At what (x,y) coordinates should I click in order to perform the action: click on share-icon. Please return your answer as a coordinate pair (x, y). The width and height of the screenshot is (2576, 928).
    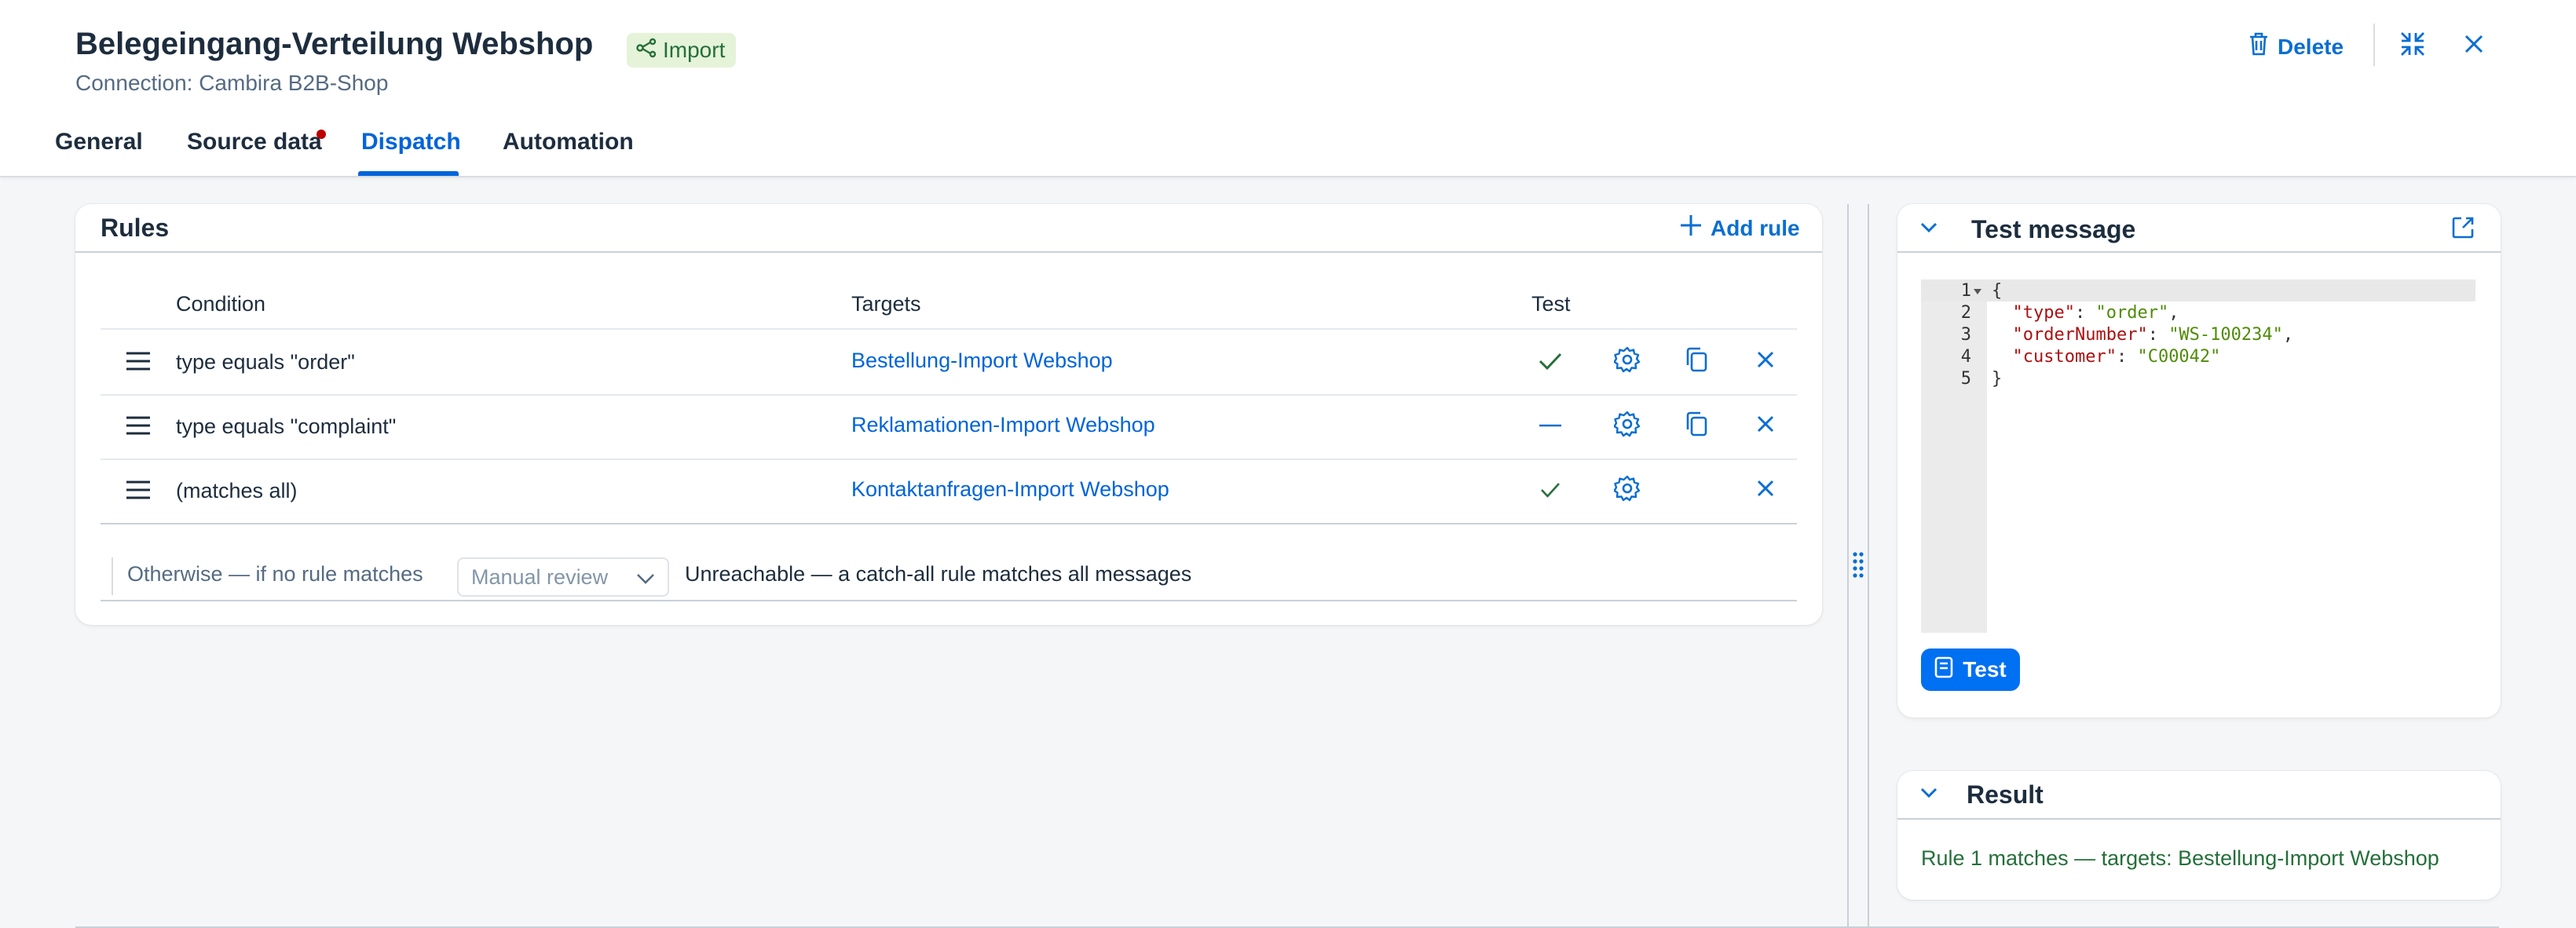
    Looking at the image, I should click on (647, 51).